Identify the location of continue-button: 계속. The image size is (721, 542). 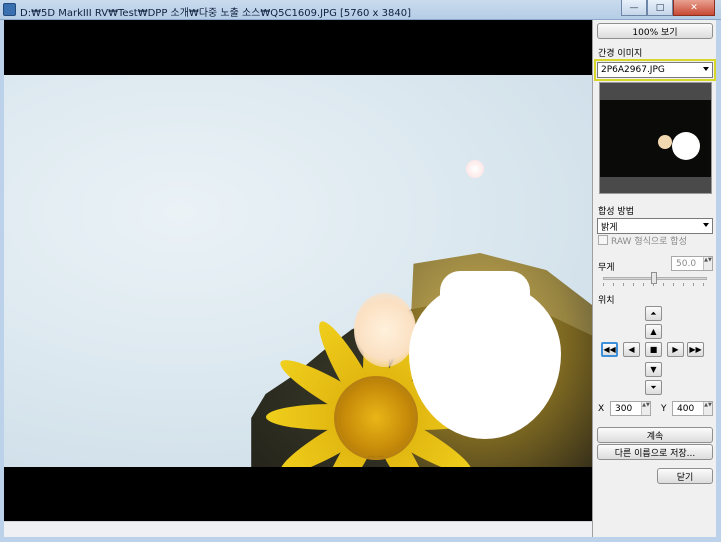
(655, 435).